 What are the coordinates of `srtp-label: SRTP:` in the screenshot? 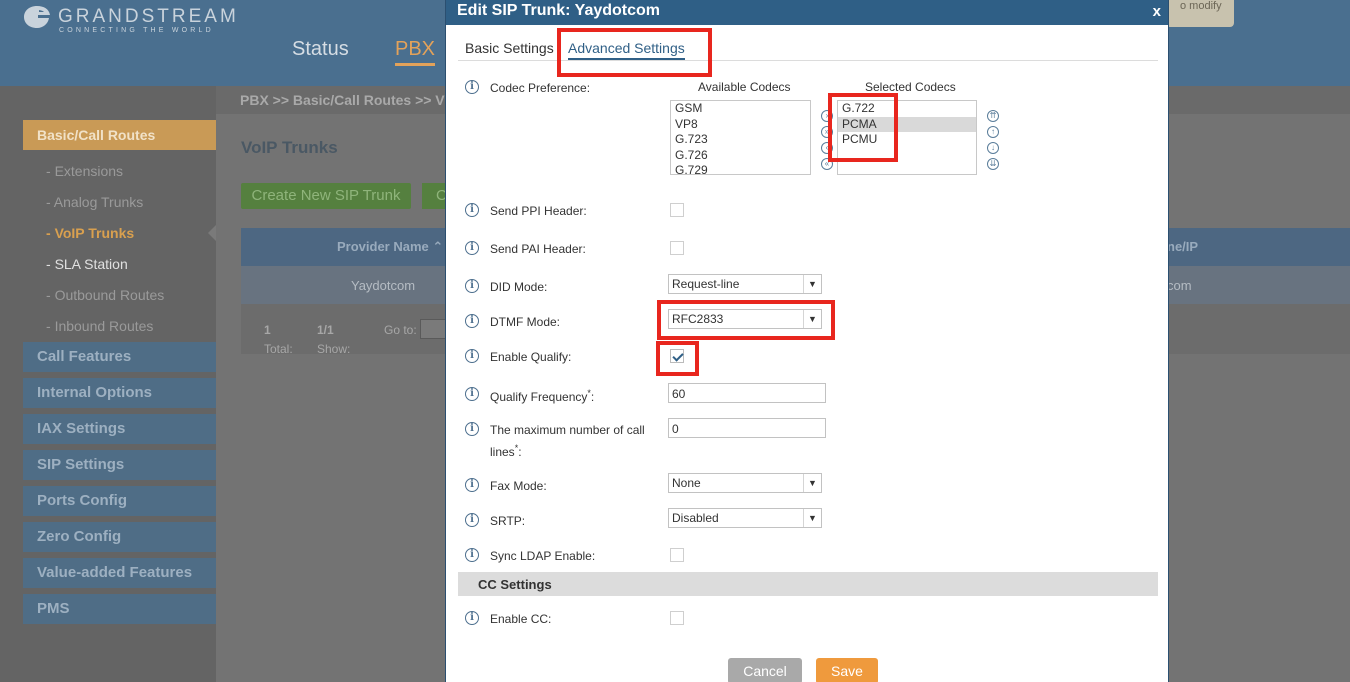 It's located at (508, 521).